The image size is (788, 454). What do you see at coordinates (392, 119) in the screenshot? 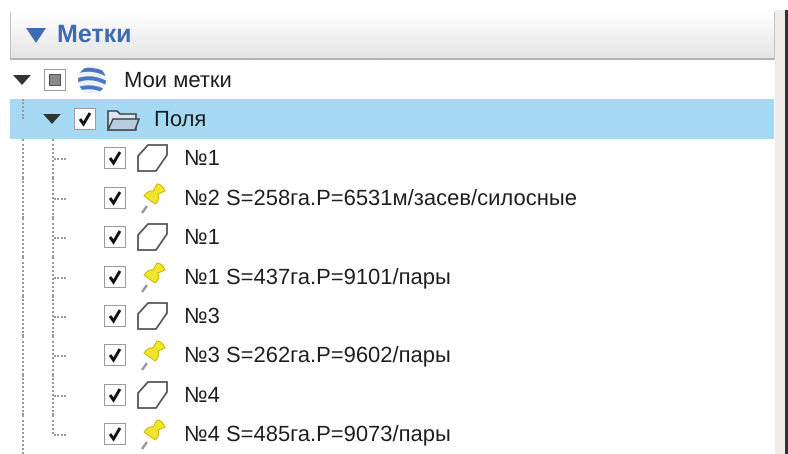
I see `tree-row: Поля` at bounding box center [392, 119].